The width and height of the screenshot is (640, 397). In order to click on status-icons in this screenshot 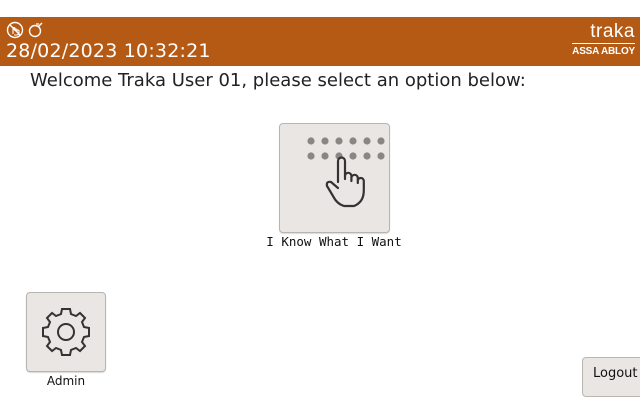, I will do `click(25, 31)`.